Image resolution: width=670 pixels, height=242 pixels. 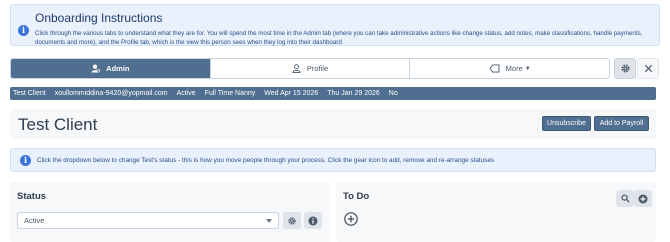 What do you see at coordinates (393, 93) in the screenshot?
I see `client-flag: No` at bounding box center [393, 93].